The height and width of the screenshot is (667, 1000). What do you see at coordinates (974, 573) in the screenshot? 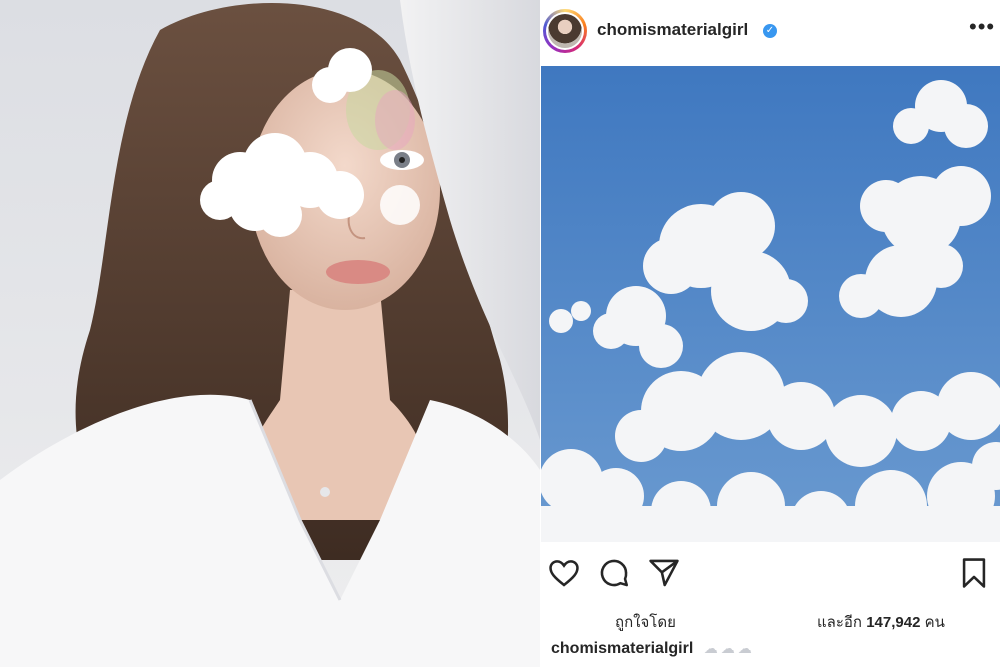
I see `bookmark-icon` at bounding box center [974, 573].